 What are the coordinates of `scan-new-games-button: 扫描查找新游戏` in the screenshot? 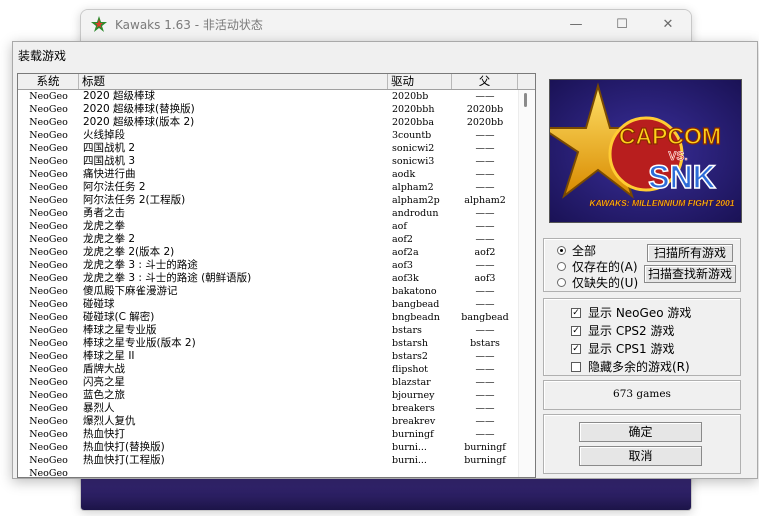 It's located at (690, 274).